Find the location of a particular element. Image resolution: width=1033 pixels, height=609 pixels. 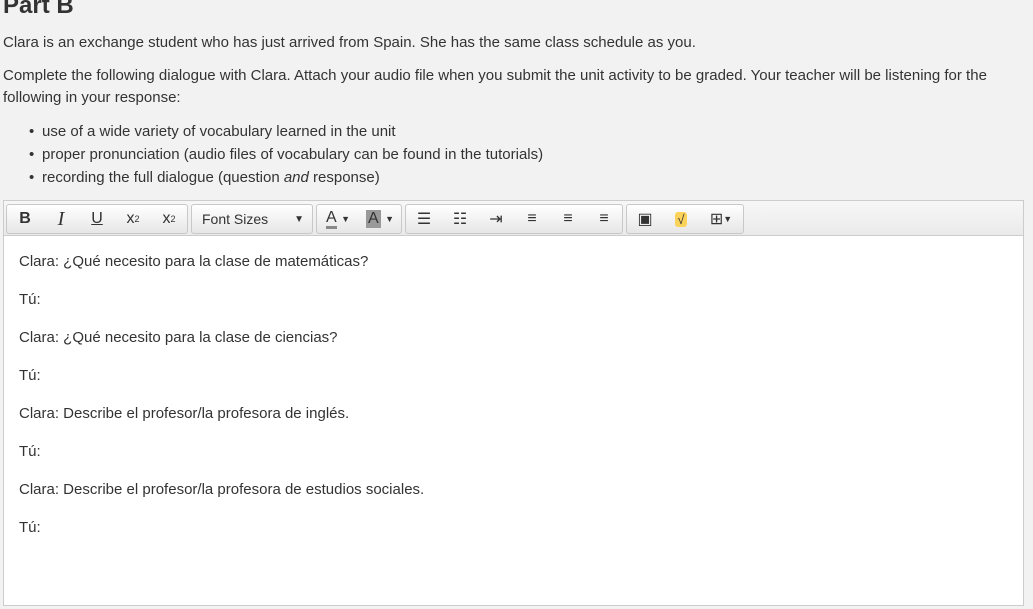

image-icon: ▣ is located at coordinates (645, 219).